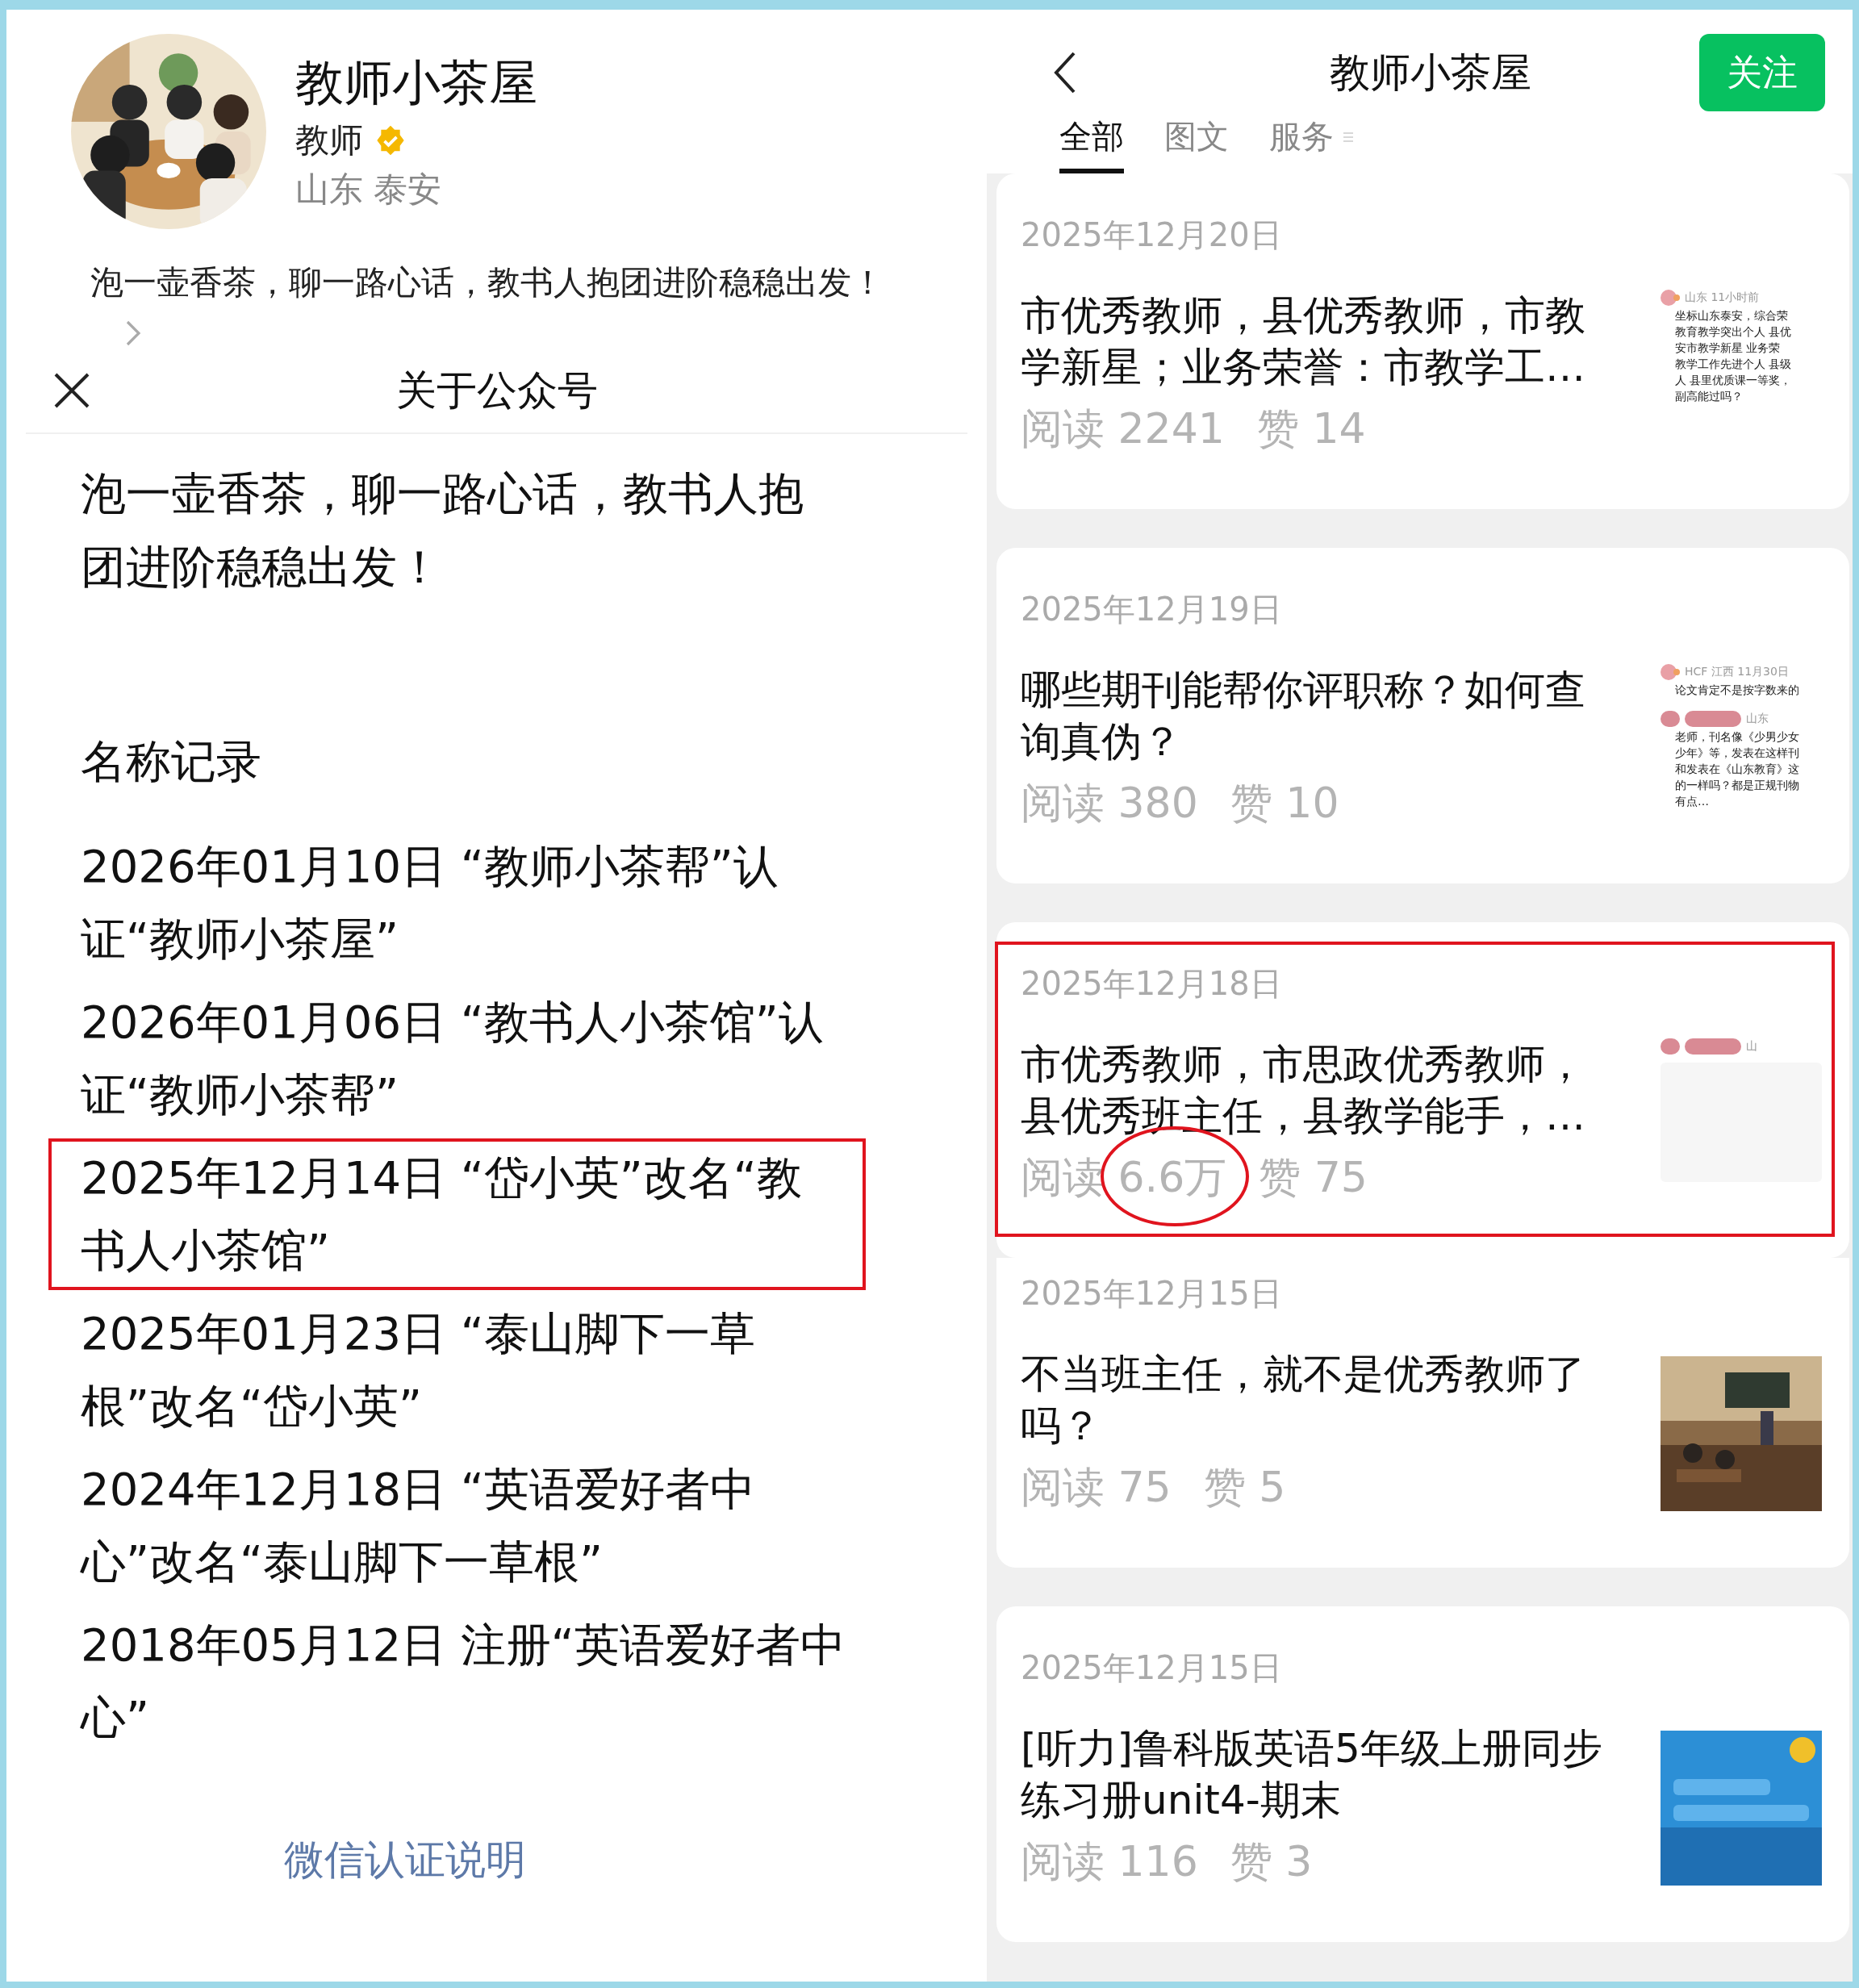 This screenshot has width=1859, height=1988. Describe the element at coordinates (1737, 737) in the screenshot. I see `comment-text: 老师，刊名像《少男少女` at that location.